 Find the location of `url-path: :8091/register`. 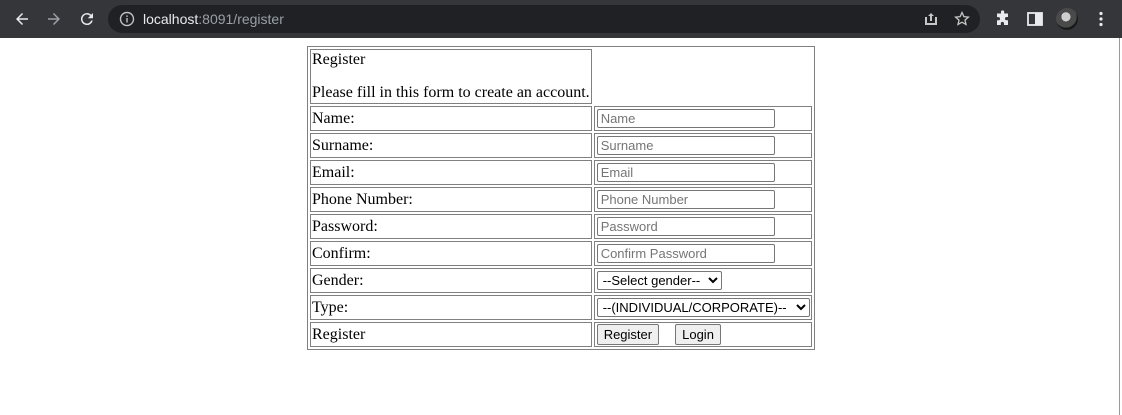

url-path: :8091/register is located at coordinates (241, 19).